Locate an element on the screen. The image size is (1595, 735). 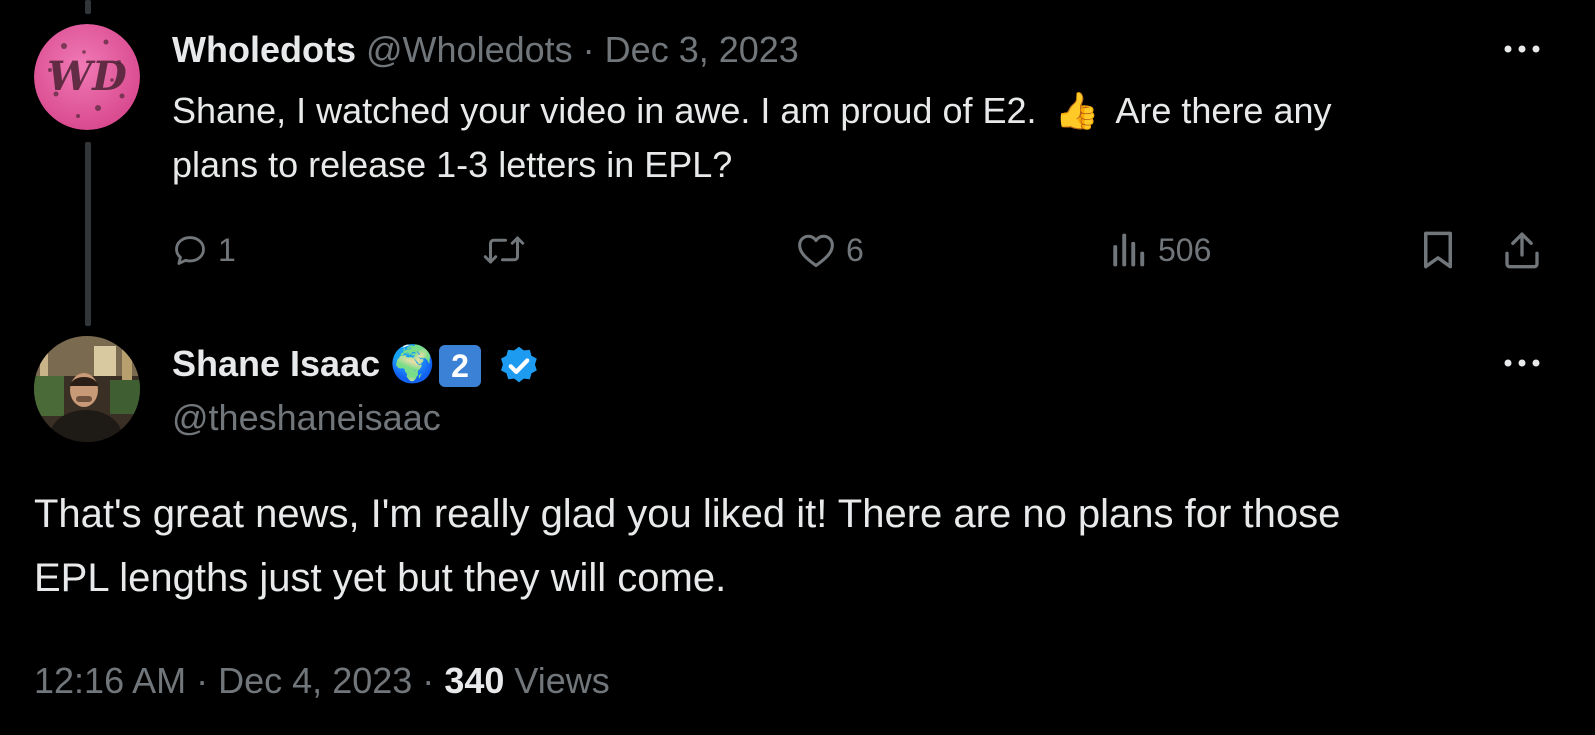
like-button: 6 is located at coordinates (830, 250).